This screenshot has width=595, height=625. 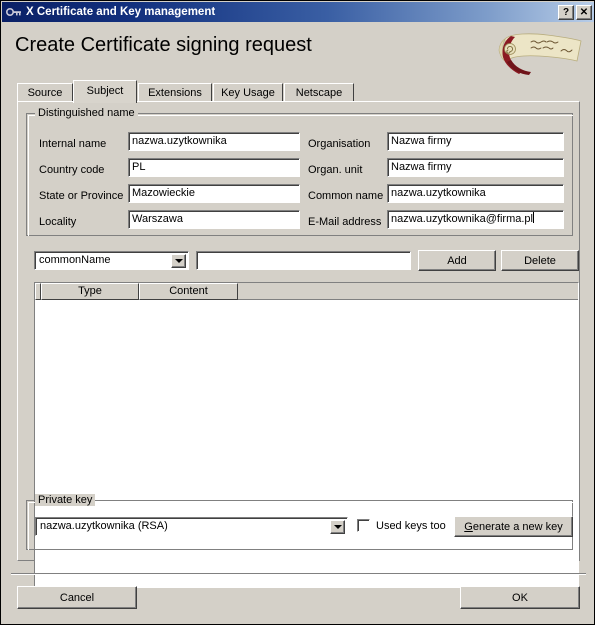 What do you see at coordinates (520, 597) in the screenshot?
I see `ok-button: OK` at bounding box center [520, 597].